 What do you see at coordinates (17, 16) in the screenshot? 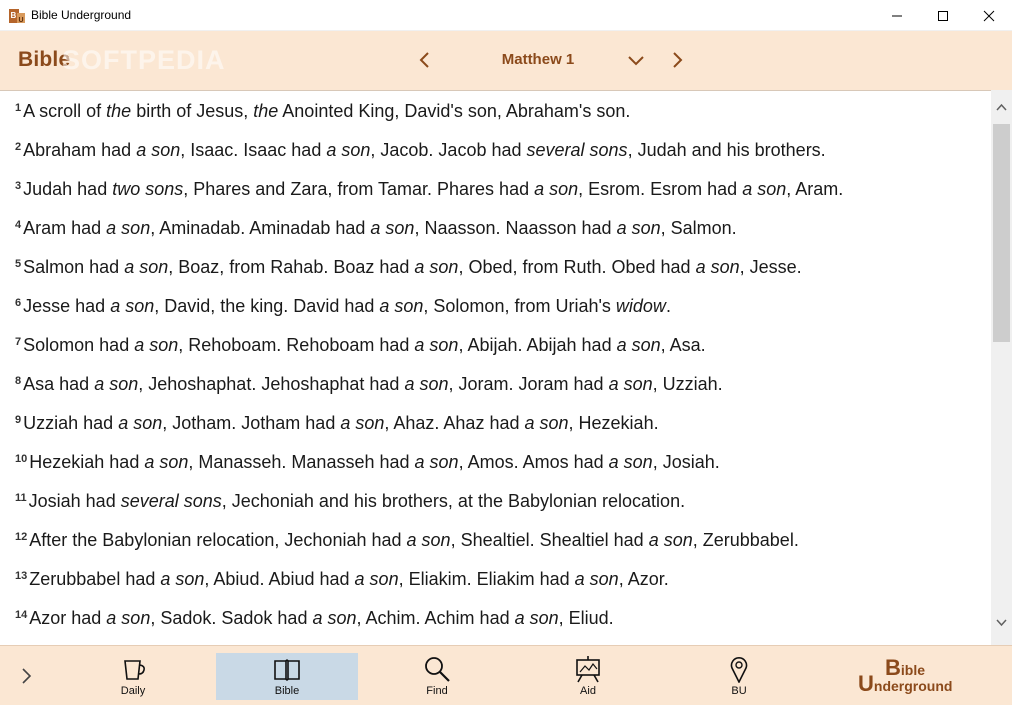
I see `app-icon: B U` at bounding box center [17, 16].